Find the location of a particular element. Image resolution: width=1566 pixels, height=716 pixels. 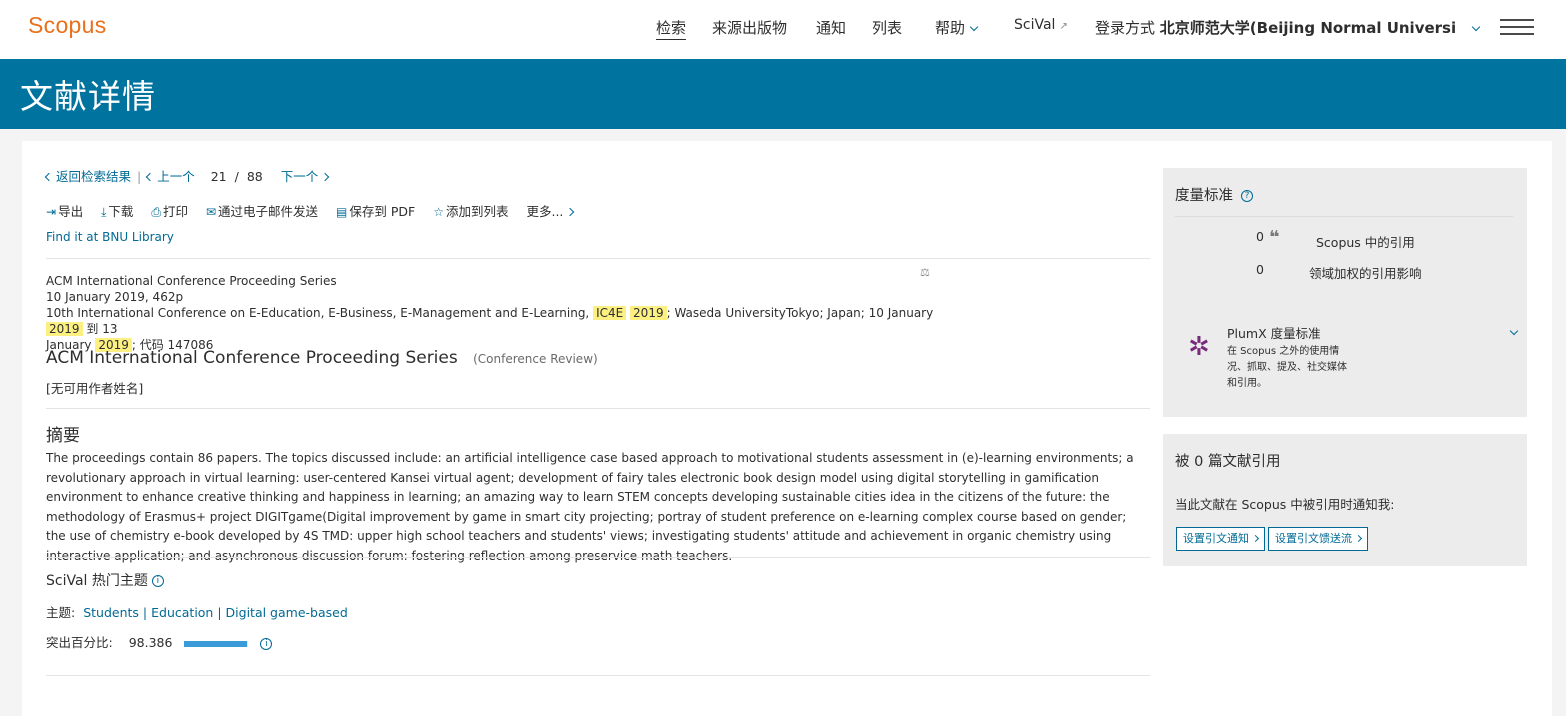

nav-search: 检索 is located at coordinates (671, 28).